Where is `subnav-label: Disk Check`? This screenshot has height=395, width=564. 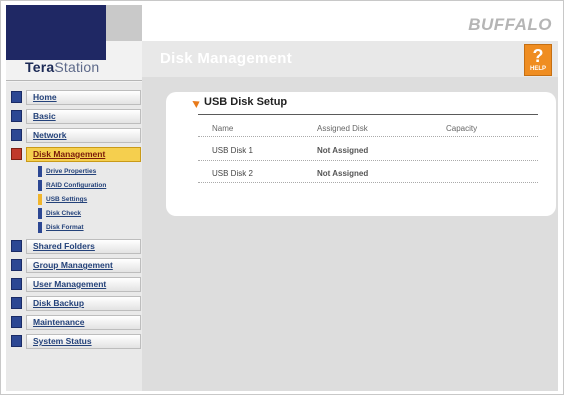 subnav-label: Disk Check is located at coordinates (63, 213).